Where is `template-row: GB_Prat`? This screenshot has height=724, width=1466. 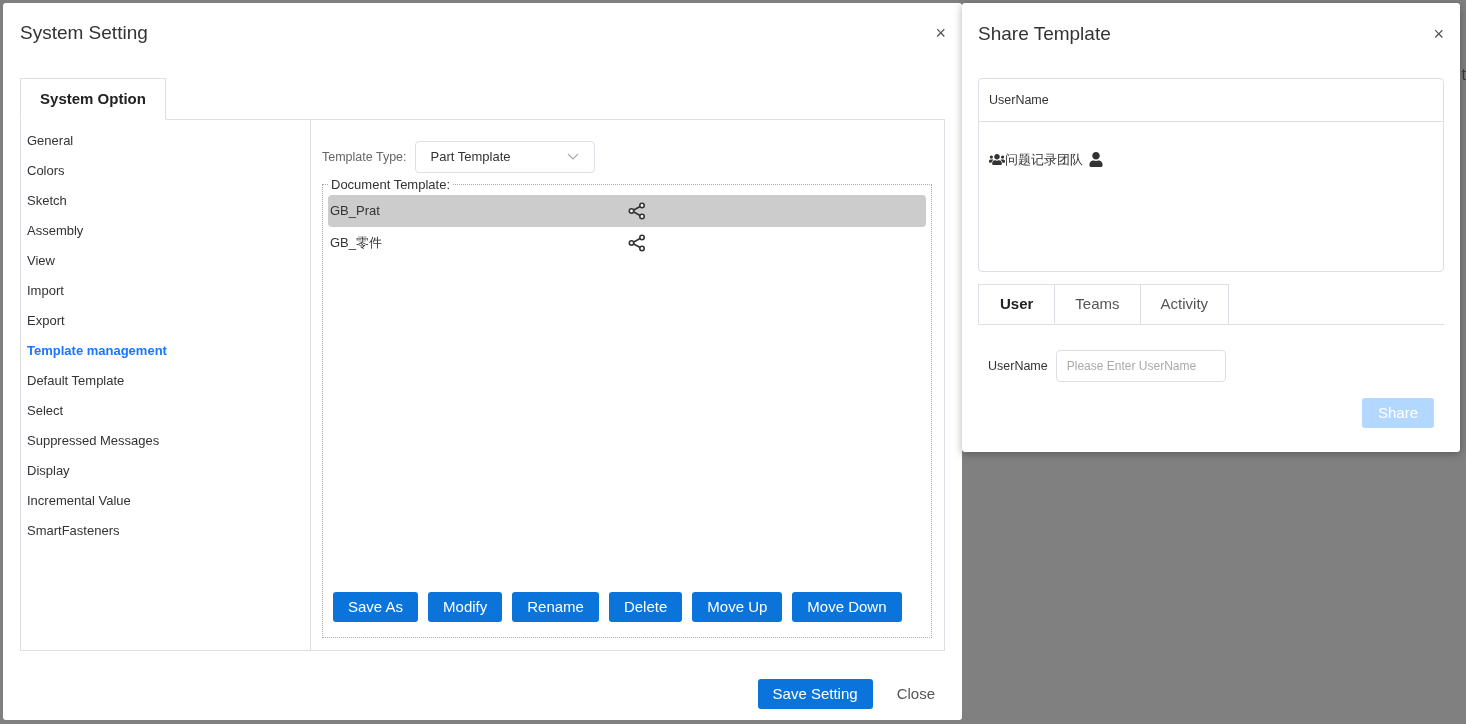
template-row: GB_Prat is located at coordinates (627, 211).